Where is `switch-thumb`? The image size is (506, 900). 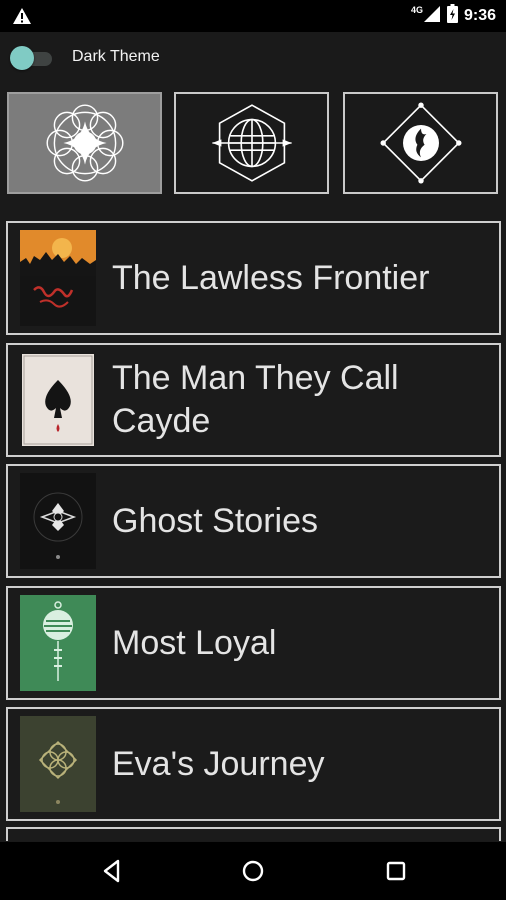 switch-thumb is located at coordinates (22, 58).